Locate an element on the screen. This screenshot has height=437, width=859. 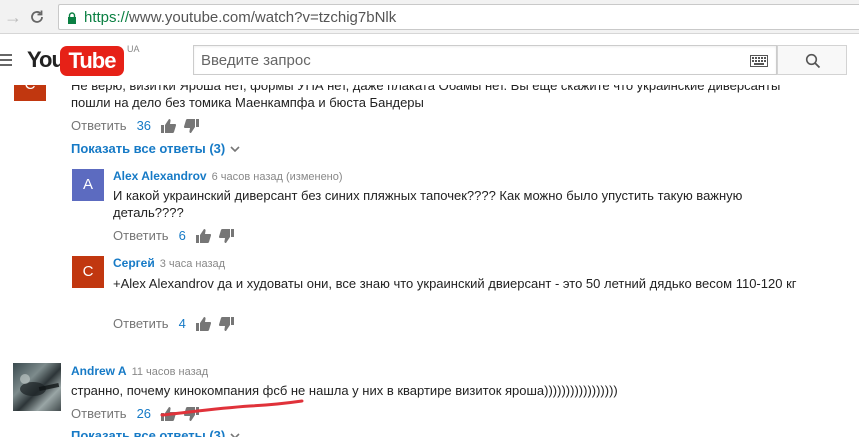
back-arrow-icon: → is located at coordinates (13, 17).